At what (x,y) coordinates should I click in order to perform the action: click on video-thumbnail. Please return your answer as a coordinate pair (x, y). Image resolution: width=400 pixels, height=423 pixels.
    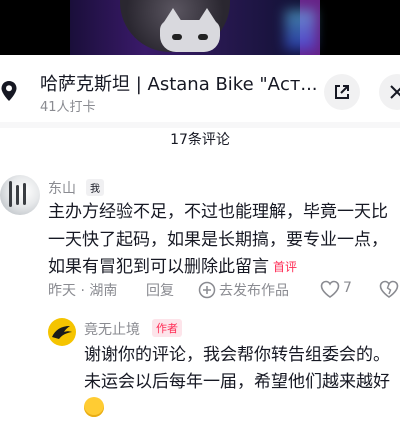
    Looking at the image, I should click on (200, 27).